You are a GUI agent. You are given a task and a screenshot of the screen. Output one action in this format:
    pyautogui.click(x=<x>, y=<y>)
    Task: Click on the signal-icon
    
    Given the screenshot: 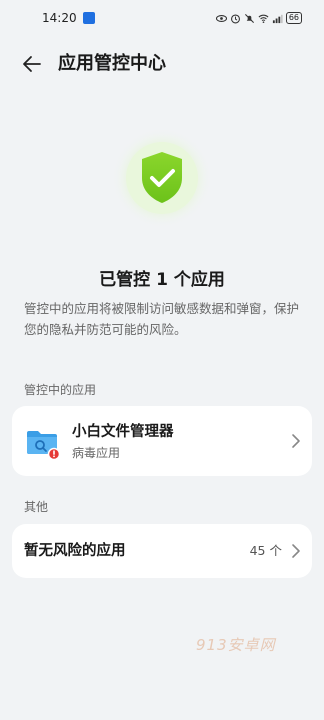 What is the action you would take?
    pyautogui.click(x=277, y=18)
    